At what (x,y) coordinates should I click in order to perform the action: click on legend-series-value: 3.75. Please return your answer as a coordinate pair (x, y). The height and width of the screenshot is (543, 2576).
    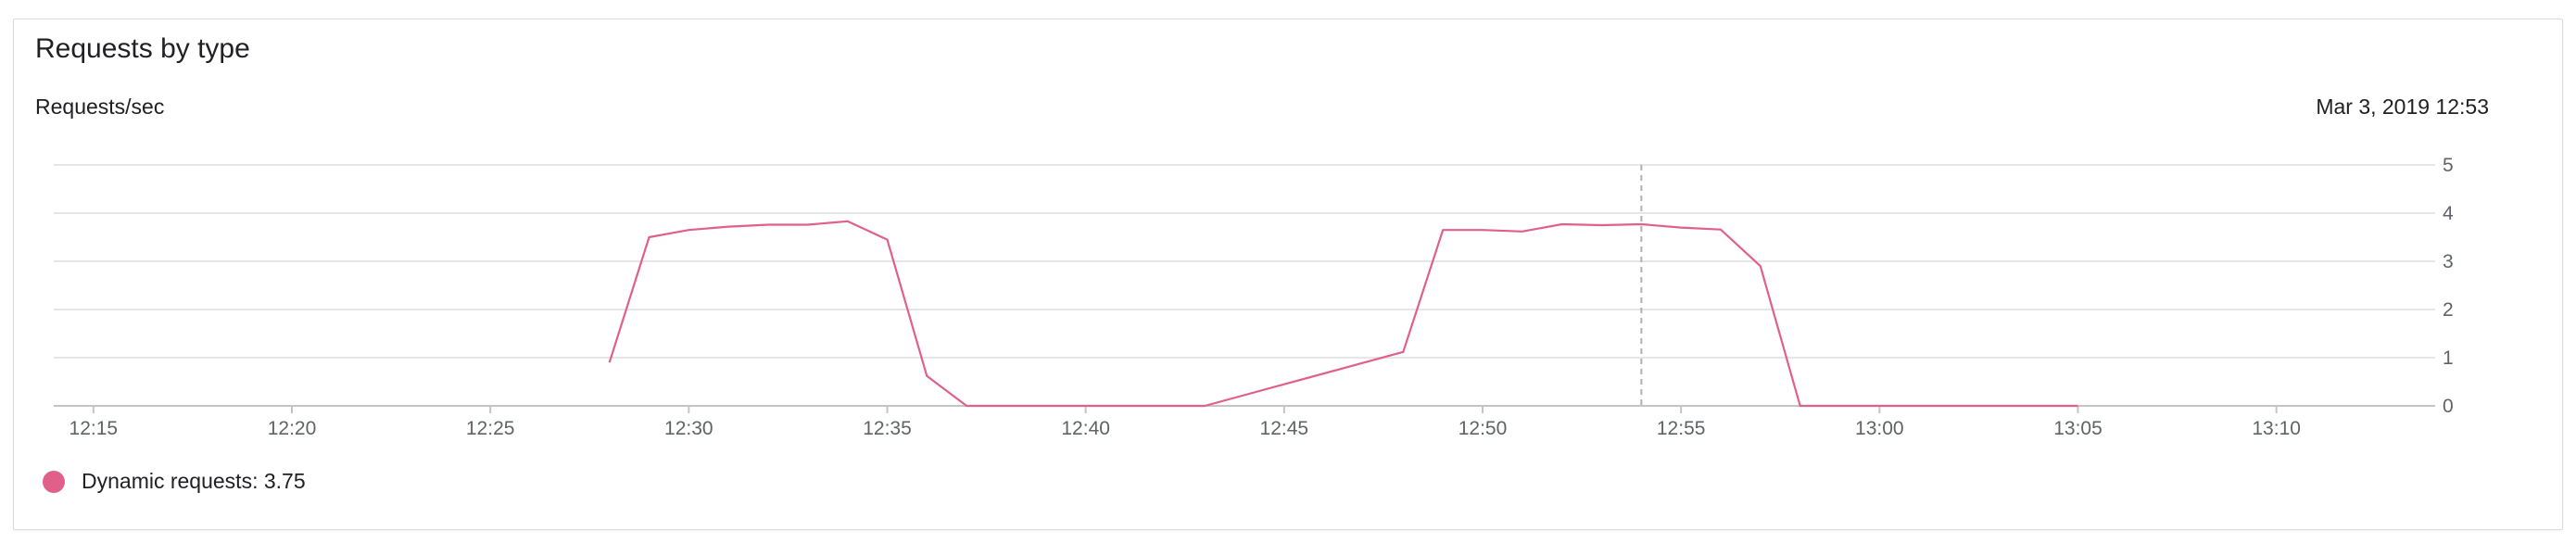
    Looking at the image, I should click on (284, 481).